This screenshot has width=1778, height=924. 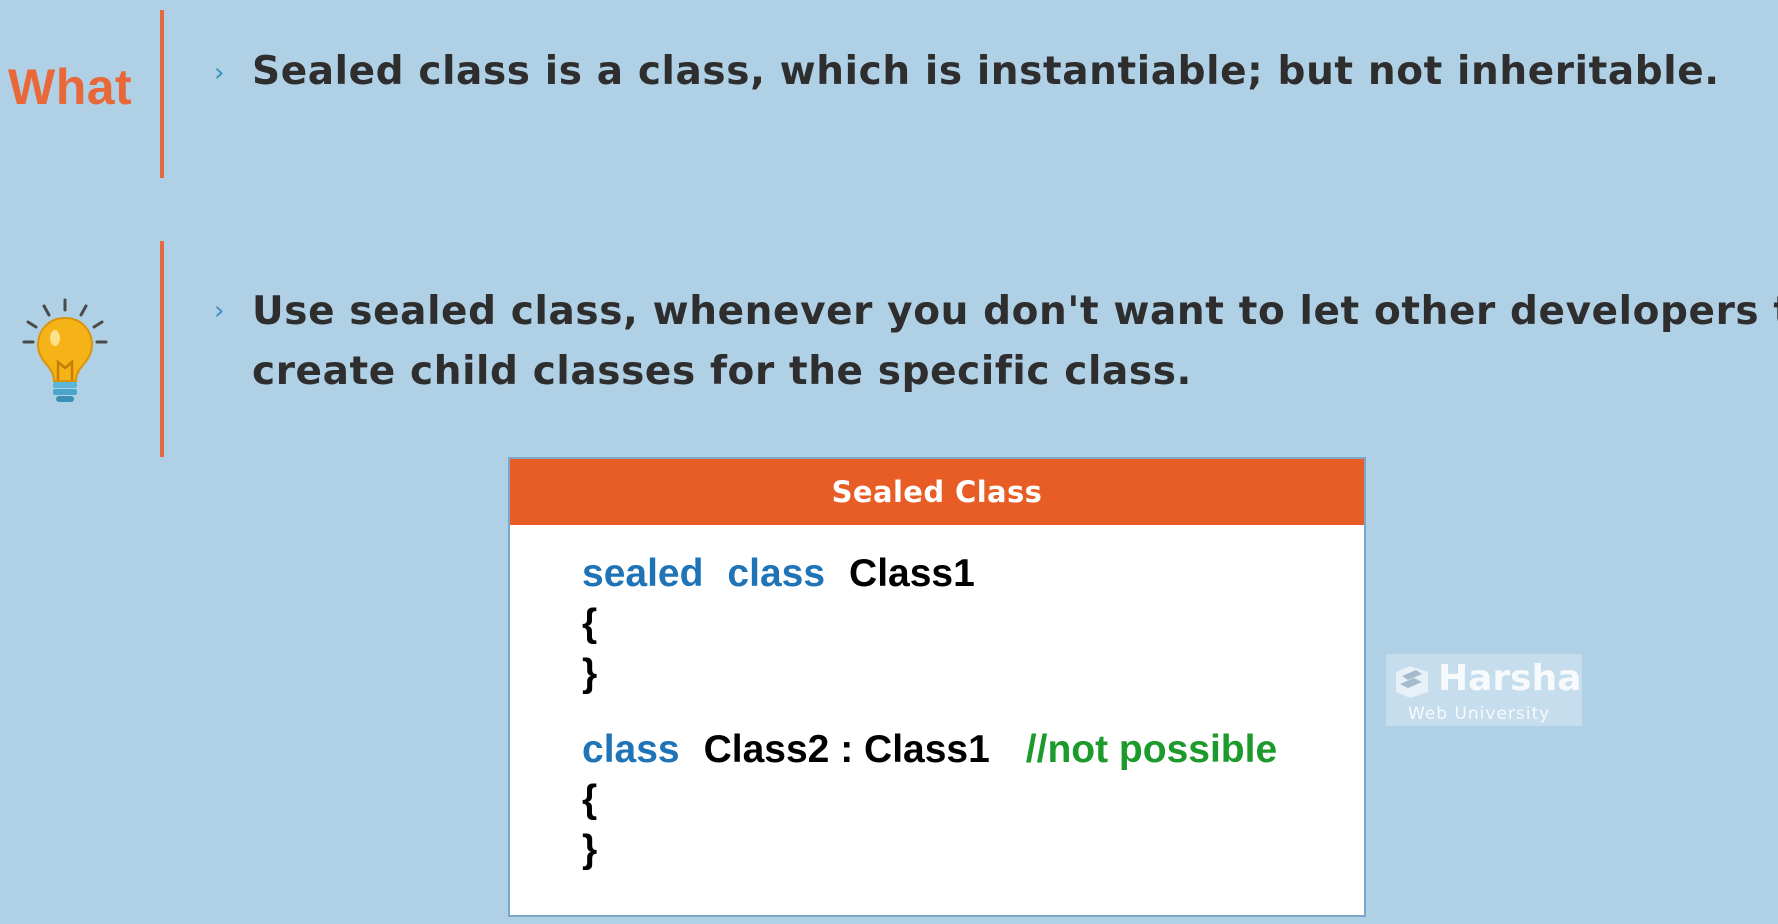 What do you see at coordinates (937, 492) in the screenshot?
I see `code-box-title: Sealed Class` at bounding box center [937, 492].